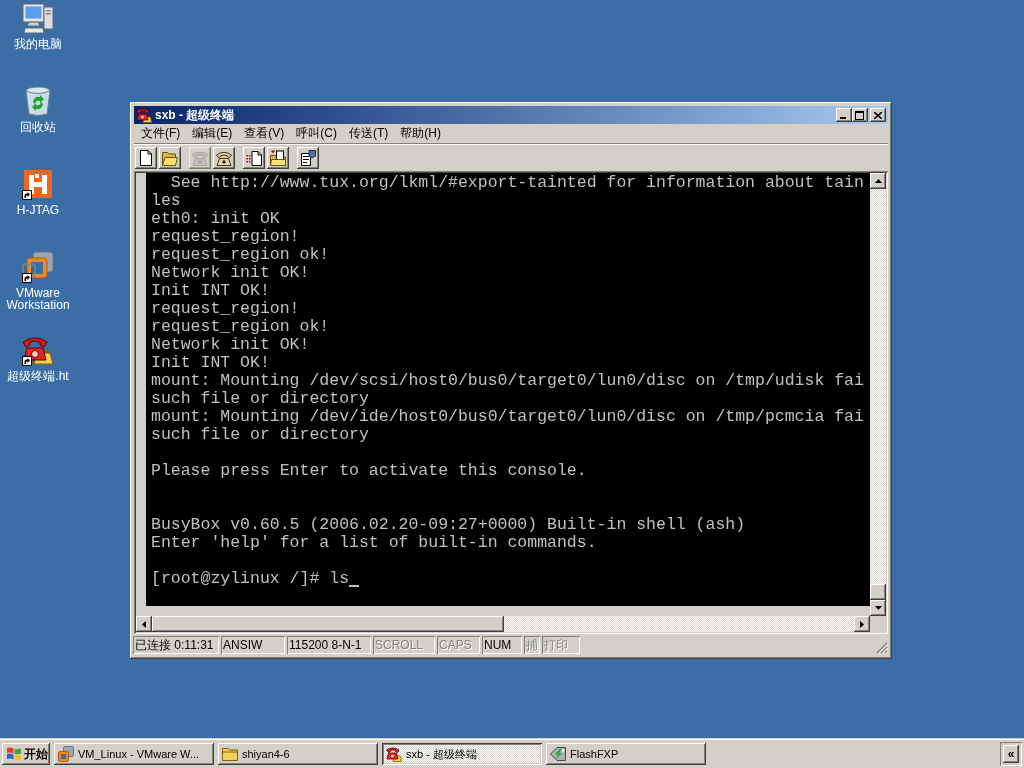 The width and height of the screenshot is (1024, 768). What do you see at coordinates (502, 645) in the screenshot?
I see `status-panel: NUM` at bounding box center [502, 645].